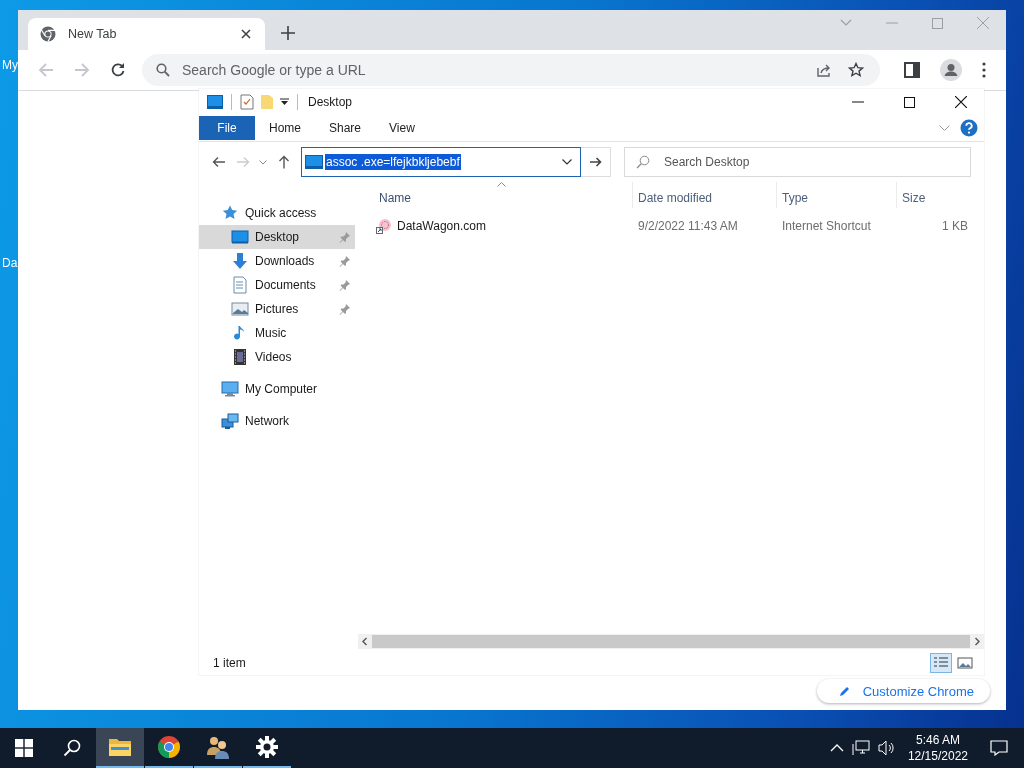 This screenshot has width=1024, height=768. I want to click on clock-time: 5:46 AM, so click(937, 740).